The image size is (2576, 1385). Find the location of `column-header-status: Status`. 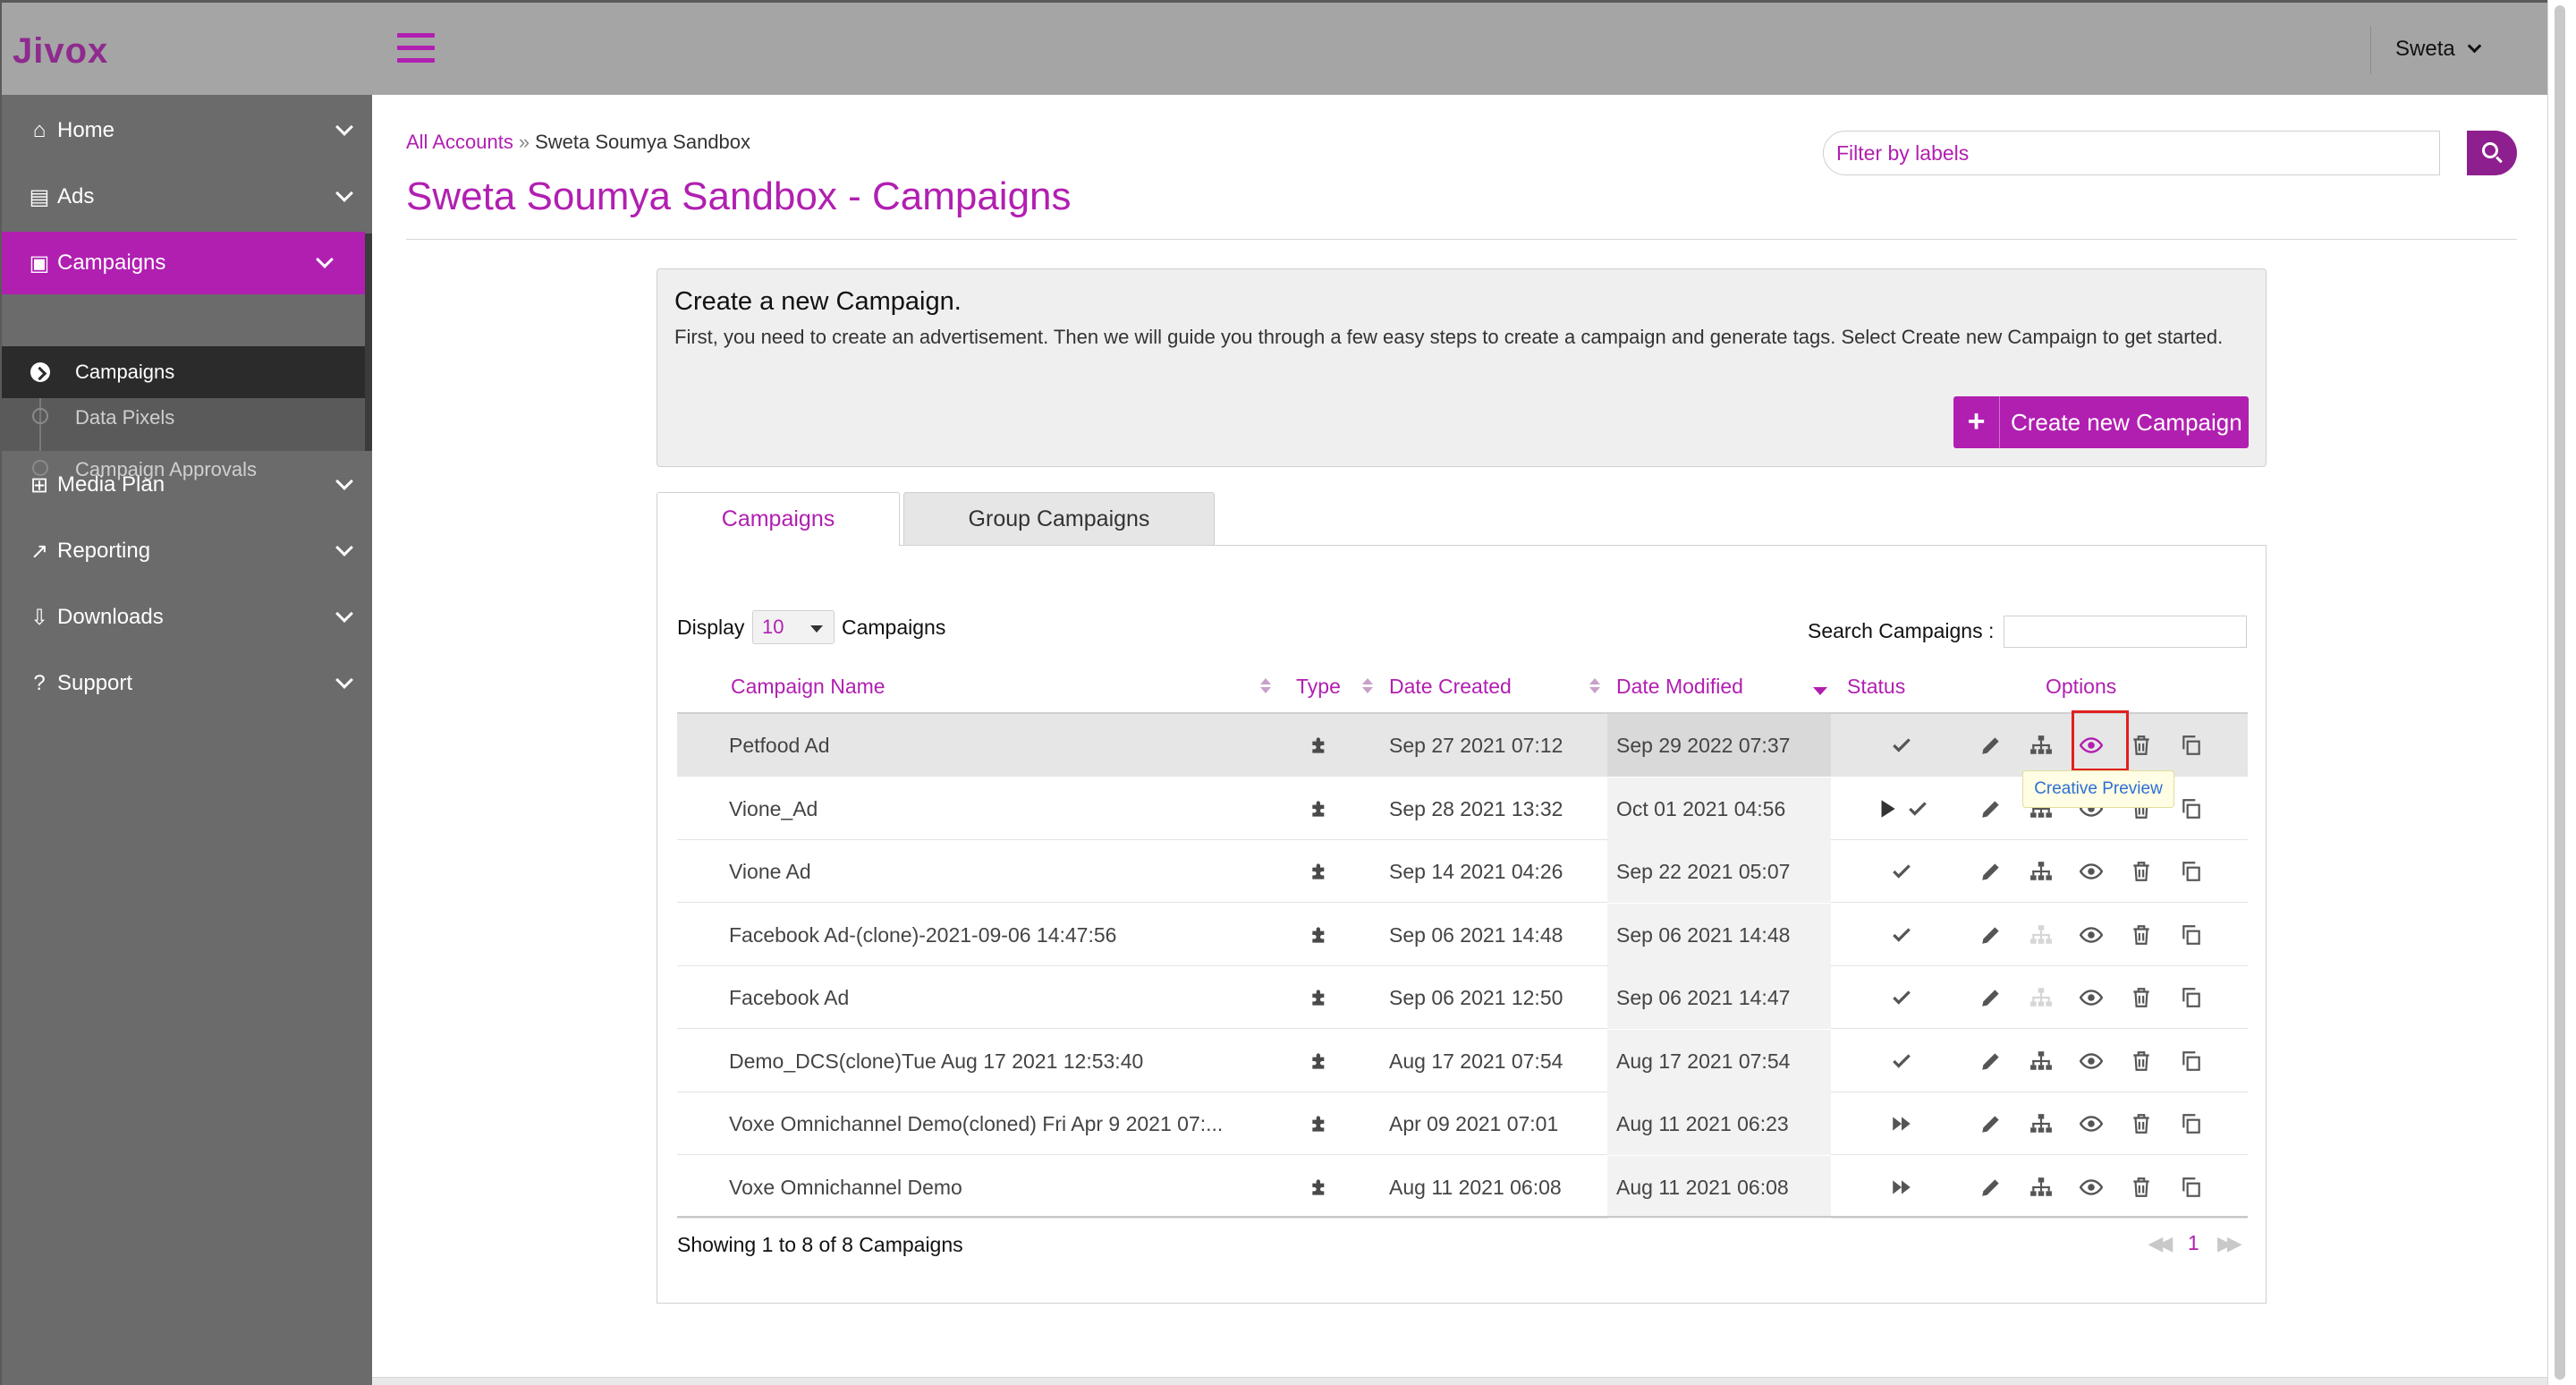

column-header-status: Status is located at coordinates (1876, 686).